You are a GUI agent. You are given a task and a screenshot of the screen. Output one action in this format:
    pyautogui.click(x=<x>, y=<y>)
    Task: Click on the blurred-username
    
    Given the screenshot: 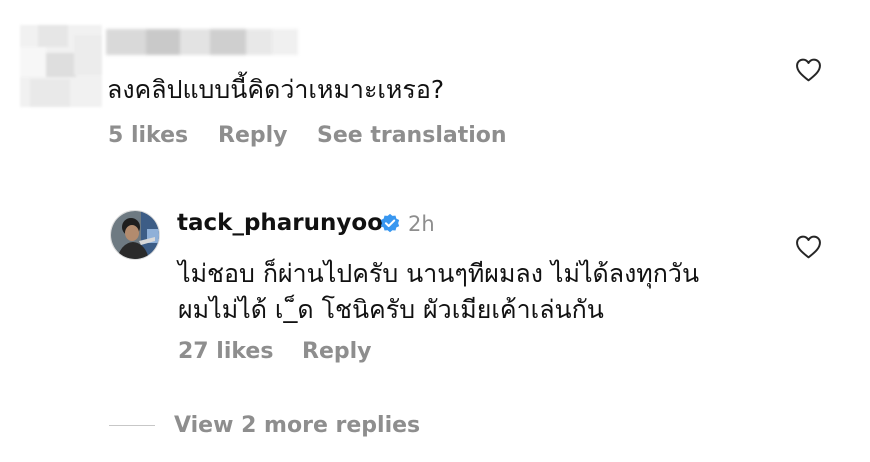 What is the action you would take?
    pyautogui.click(x=202, y=41)
    